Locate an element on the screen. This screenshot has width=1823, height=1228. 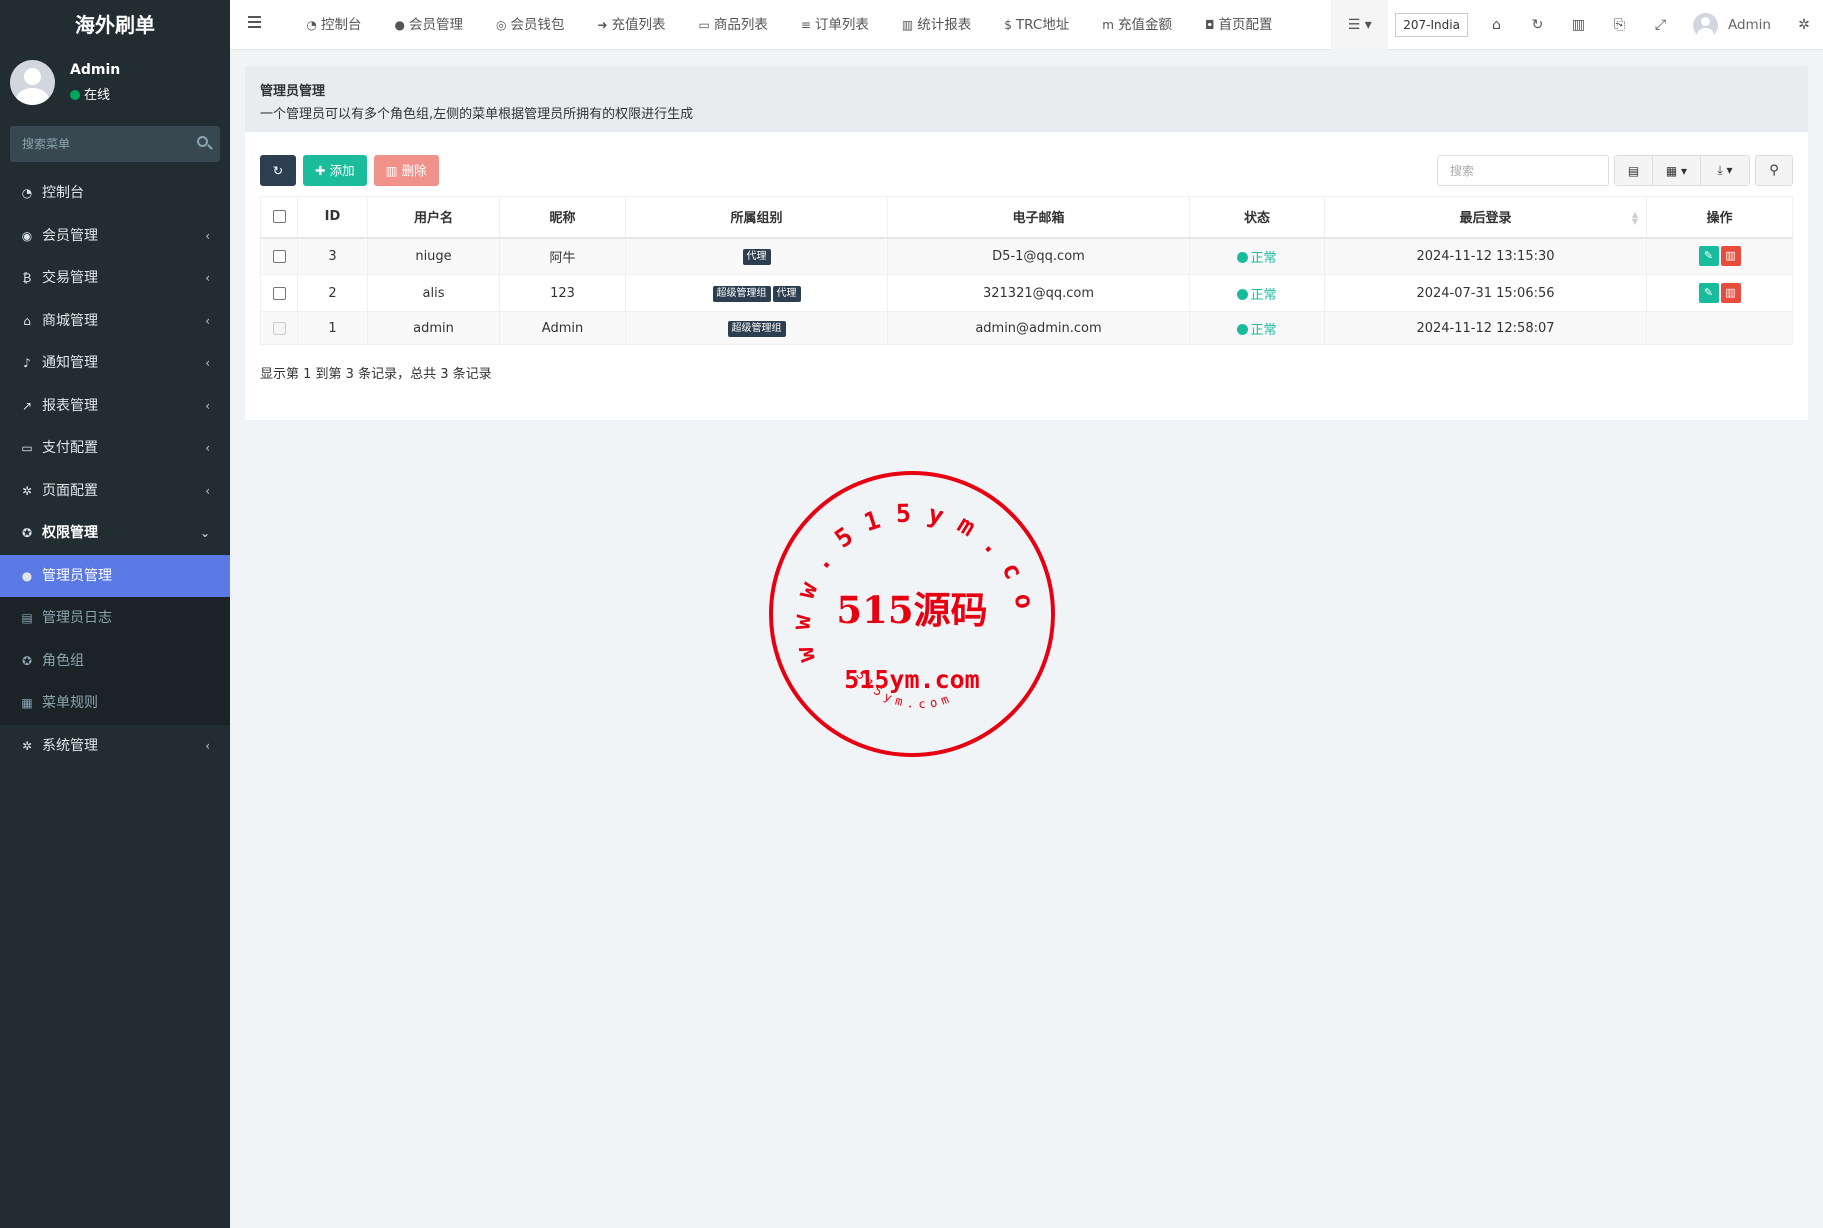
sidebar-item-report: ↗ 报表管理 ‹ is located at coordinates (115, 406).